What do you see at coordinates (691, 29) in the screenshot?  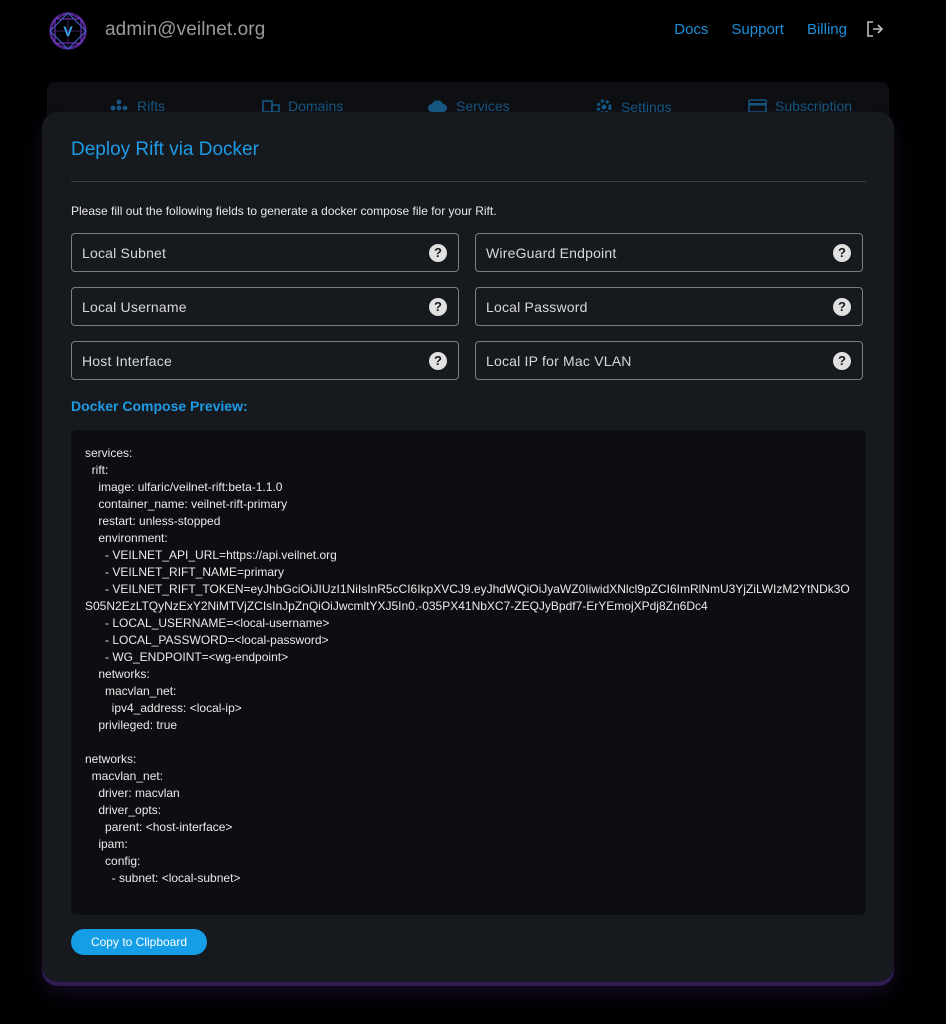 I see `docs-link: Docs` at bounding box center [691, 29].